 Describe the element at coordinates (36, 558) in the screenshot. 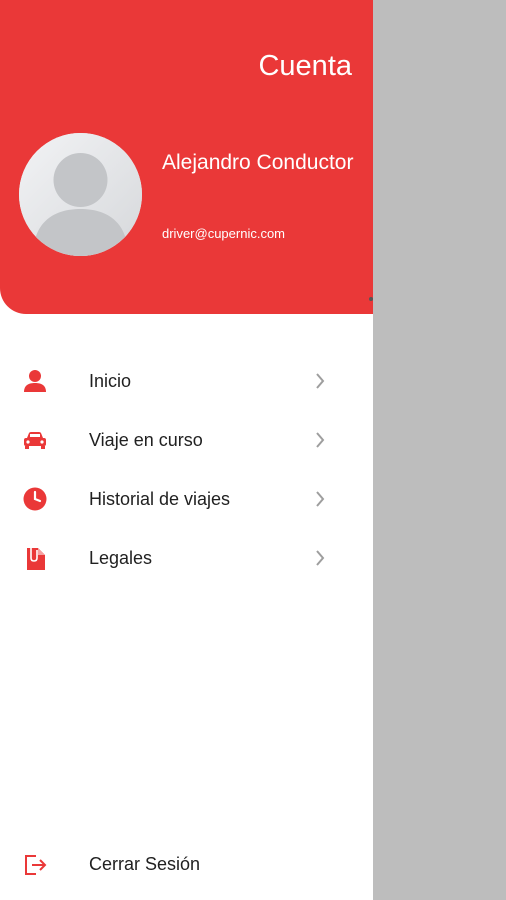

I see `document-icon` at that location.